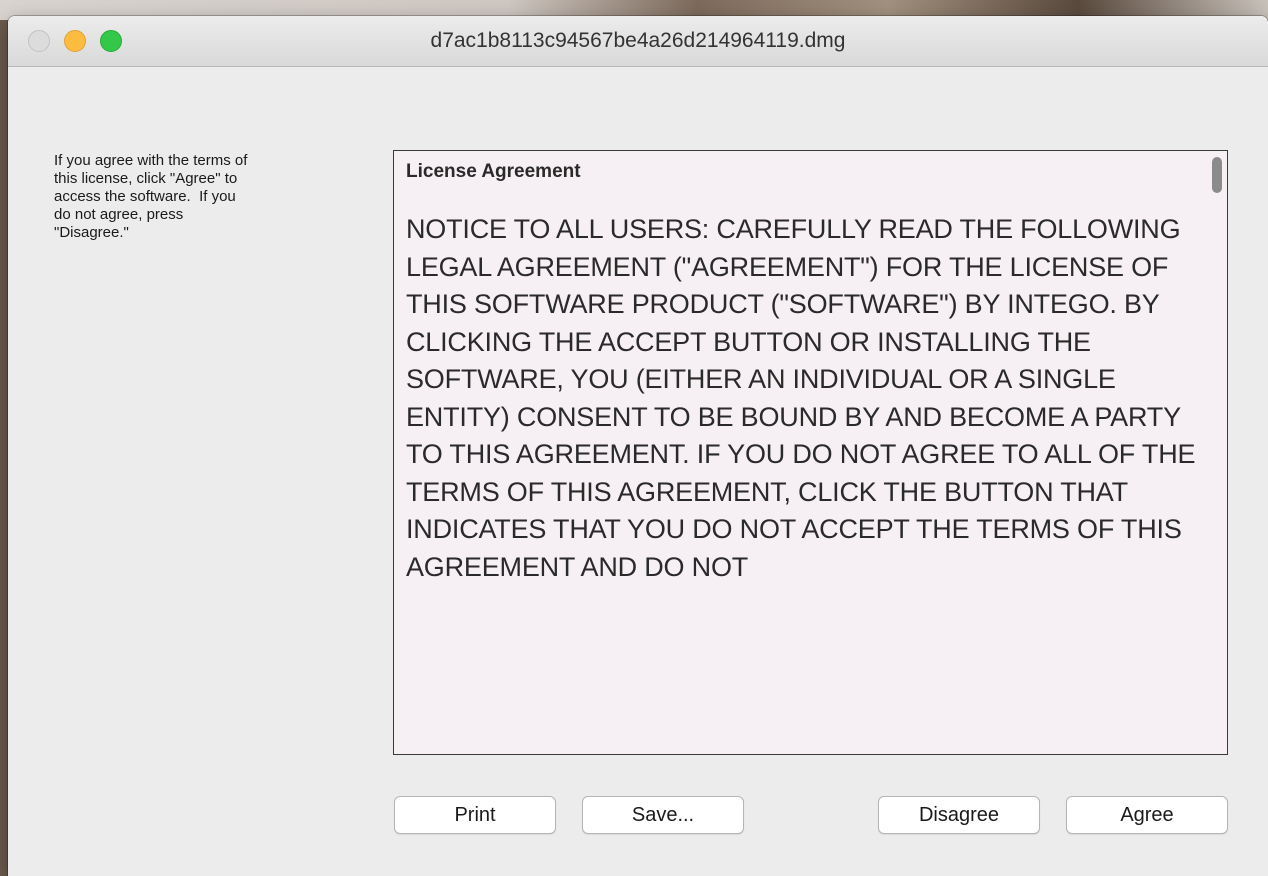  I want to click on window-title: d7ac1b8113c94567be4a26d214964119.dmg, so click(638, 40).